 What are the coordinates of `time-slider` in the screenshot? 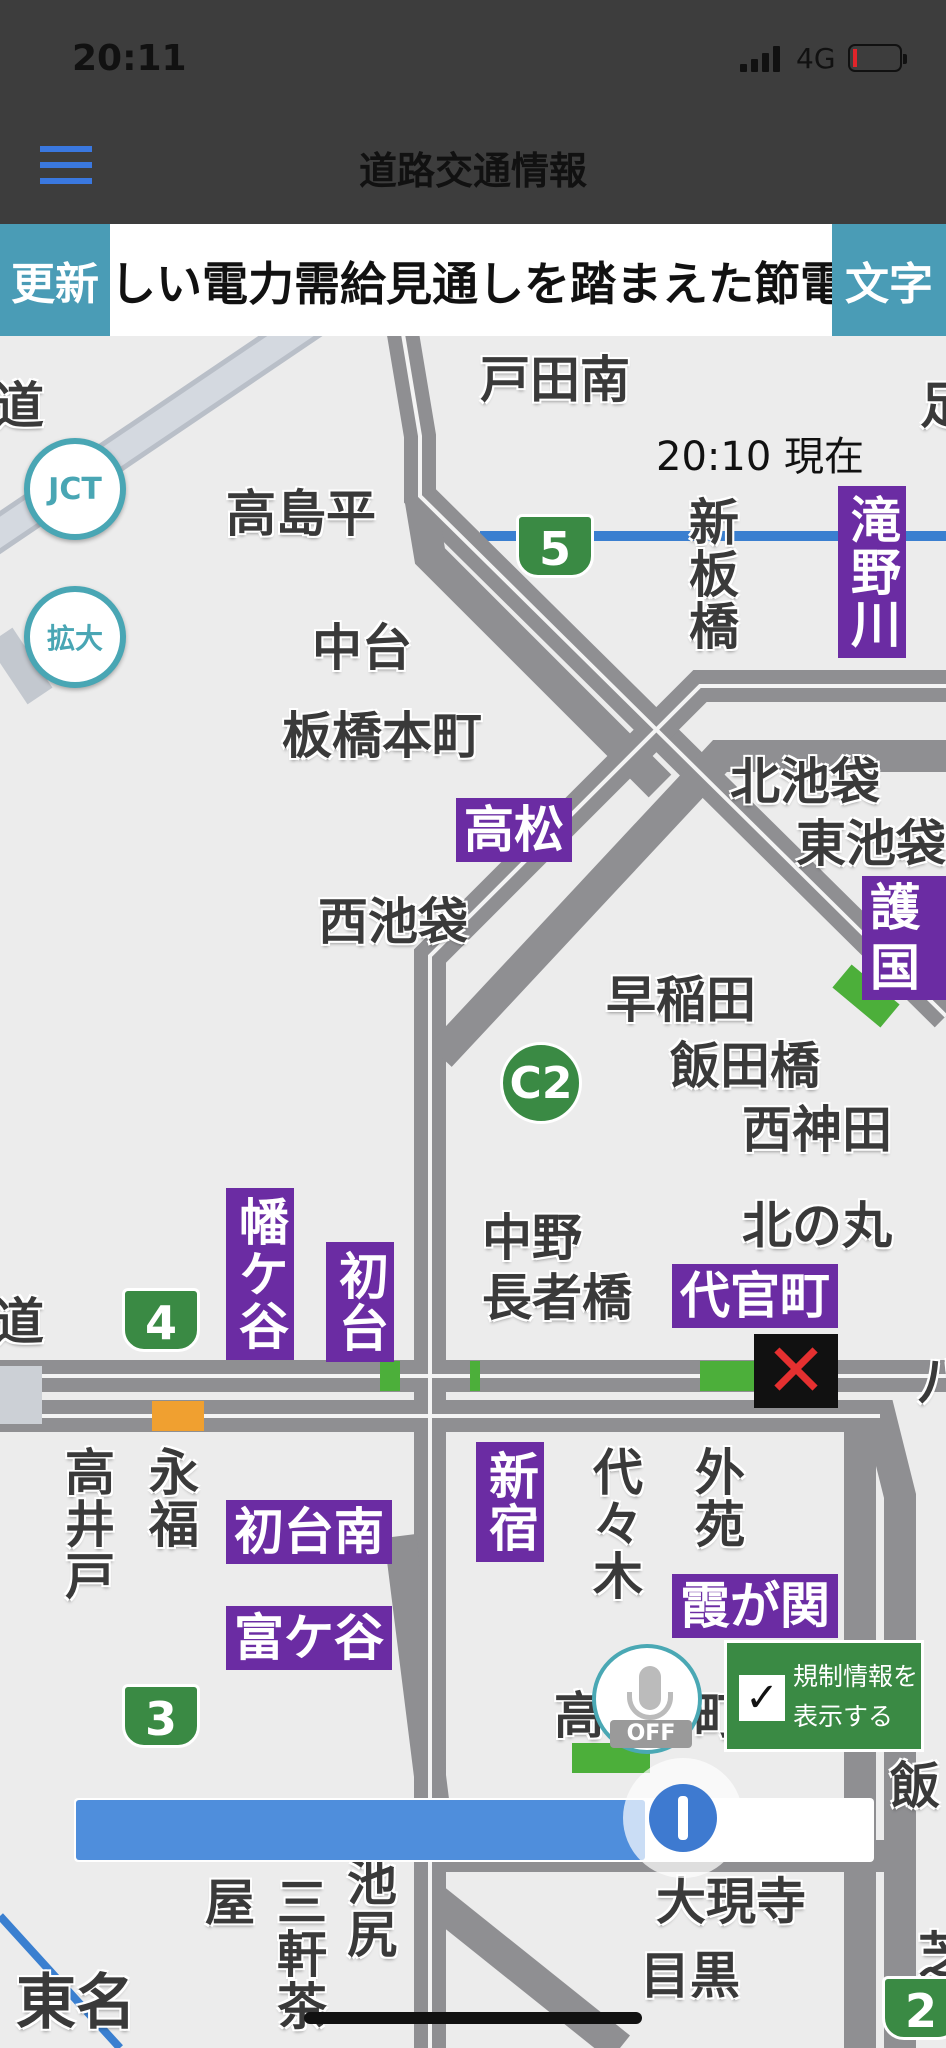 It's located at (474, 1818).